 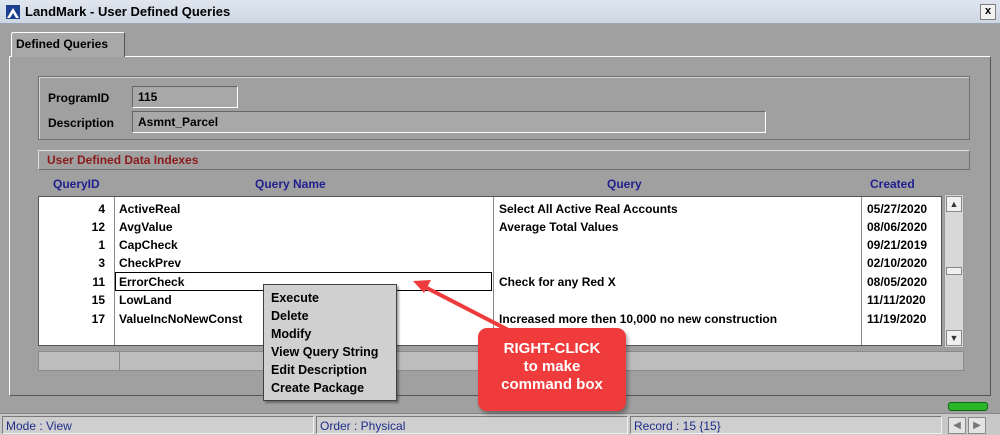 What do you see at coordinates (158, 425) in the screenshot?
I see `status-mode: Mode : View` at bounding box center [158, 425].